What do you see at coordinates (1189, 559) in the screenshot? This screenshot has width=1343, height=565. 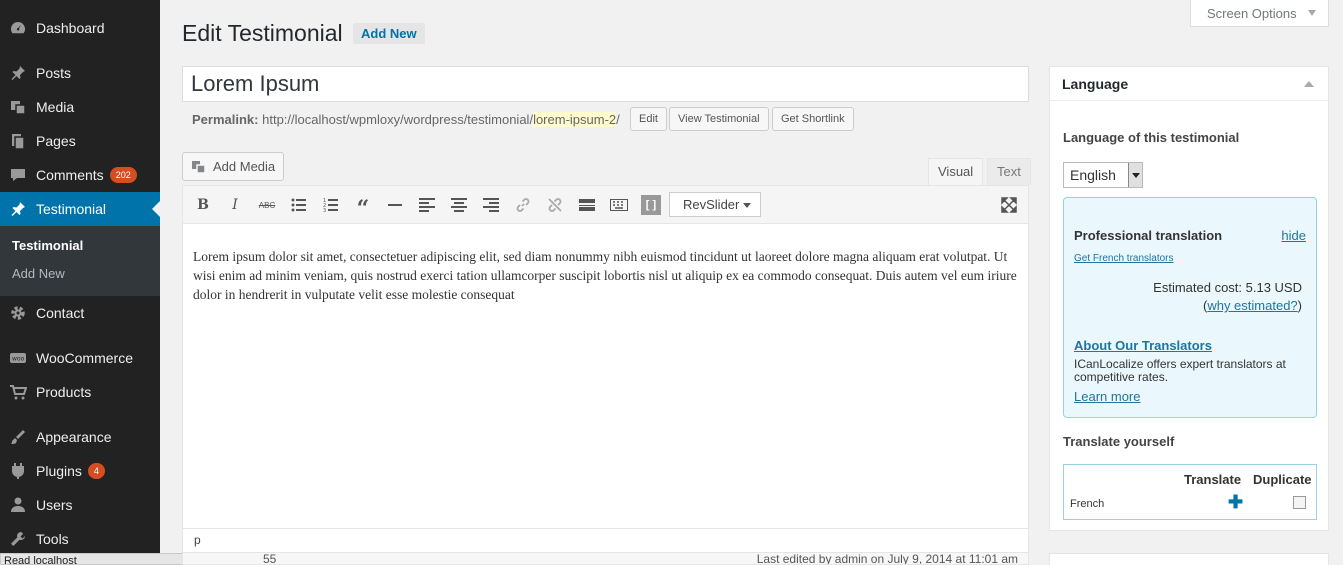 I see `next-metabox` at bounding box center [1189, 559].